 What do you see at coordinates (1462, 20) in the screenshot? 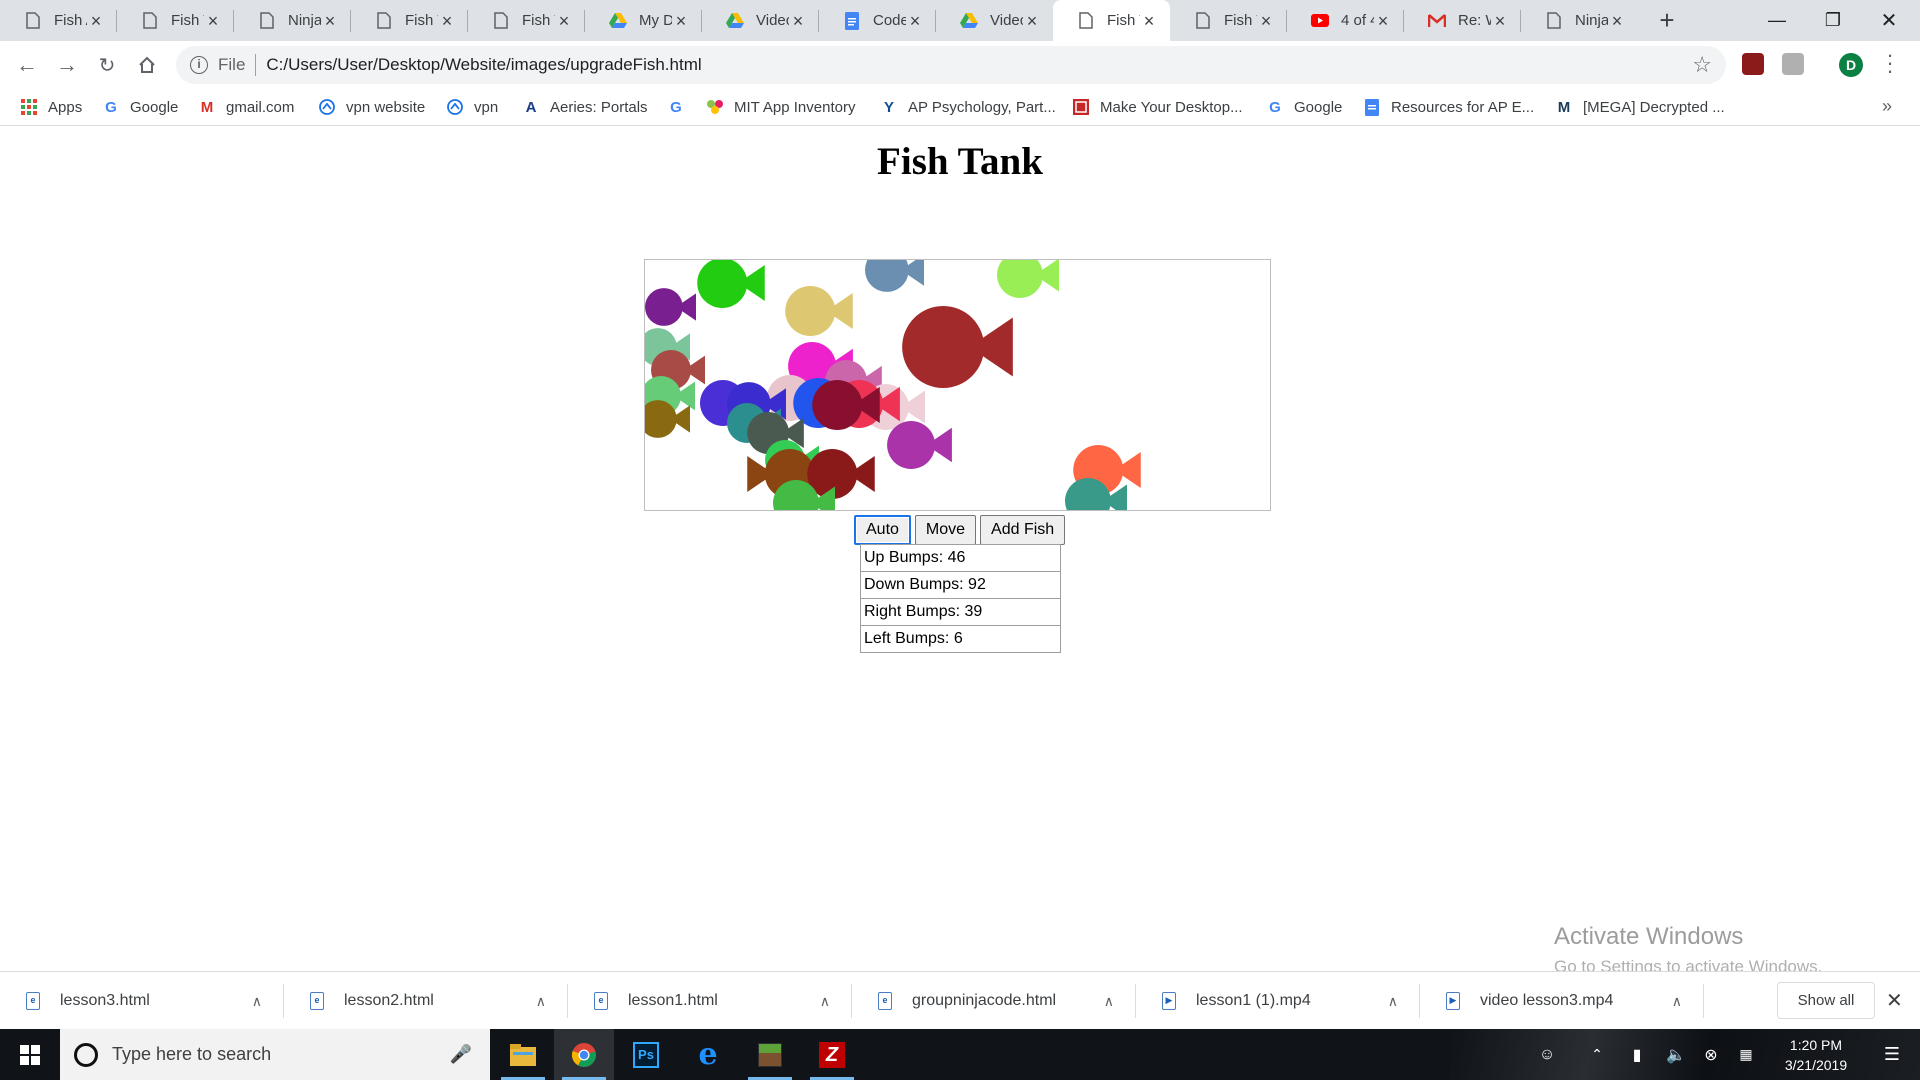
I see `tab-13: Re: W×` at bounding box center [1462, 20].